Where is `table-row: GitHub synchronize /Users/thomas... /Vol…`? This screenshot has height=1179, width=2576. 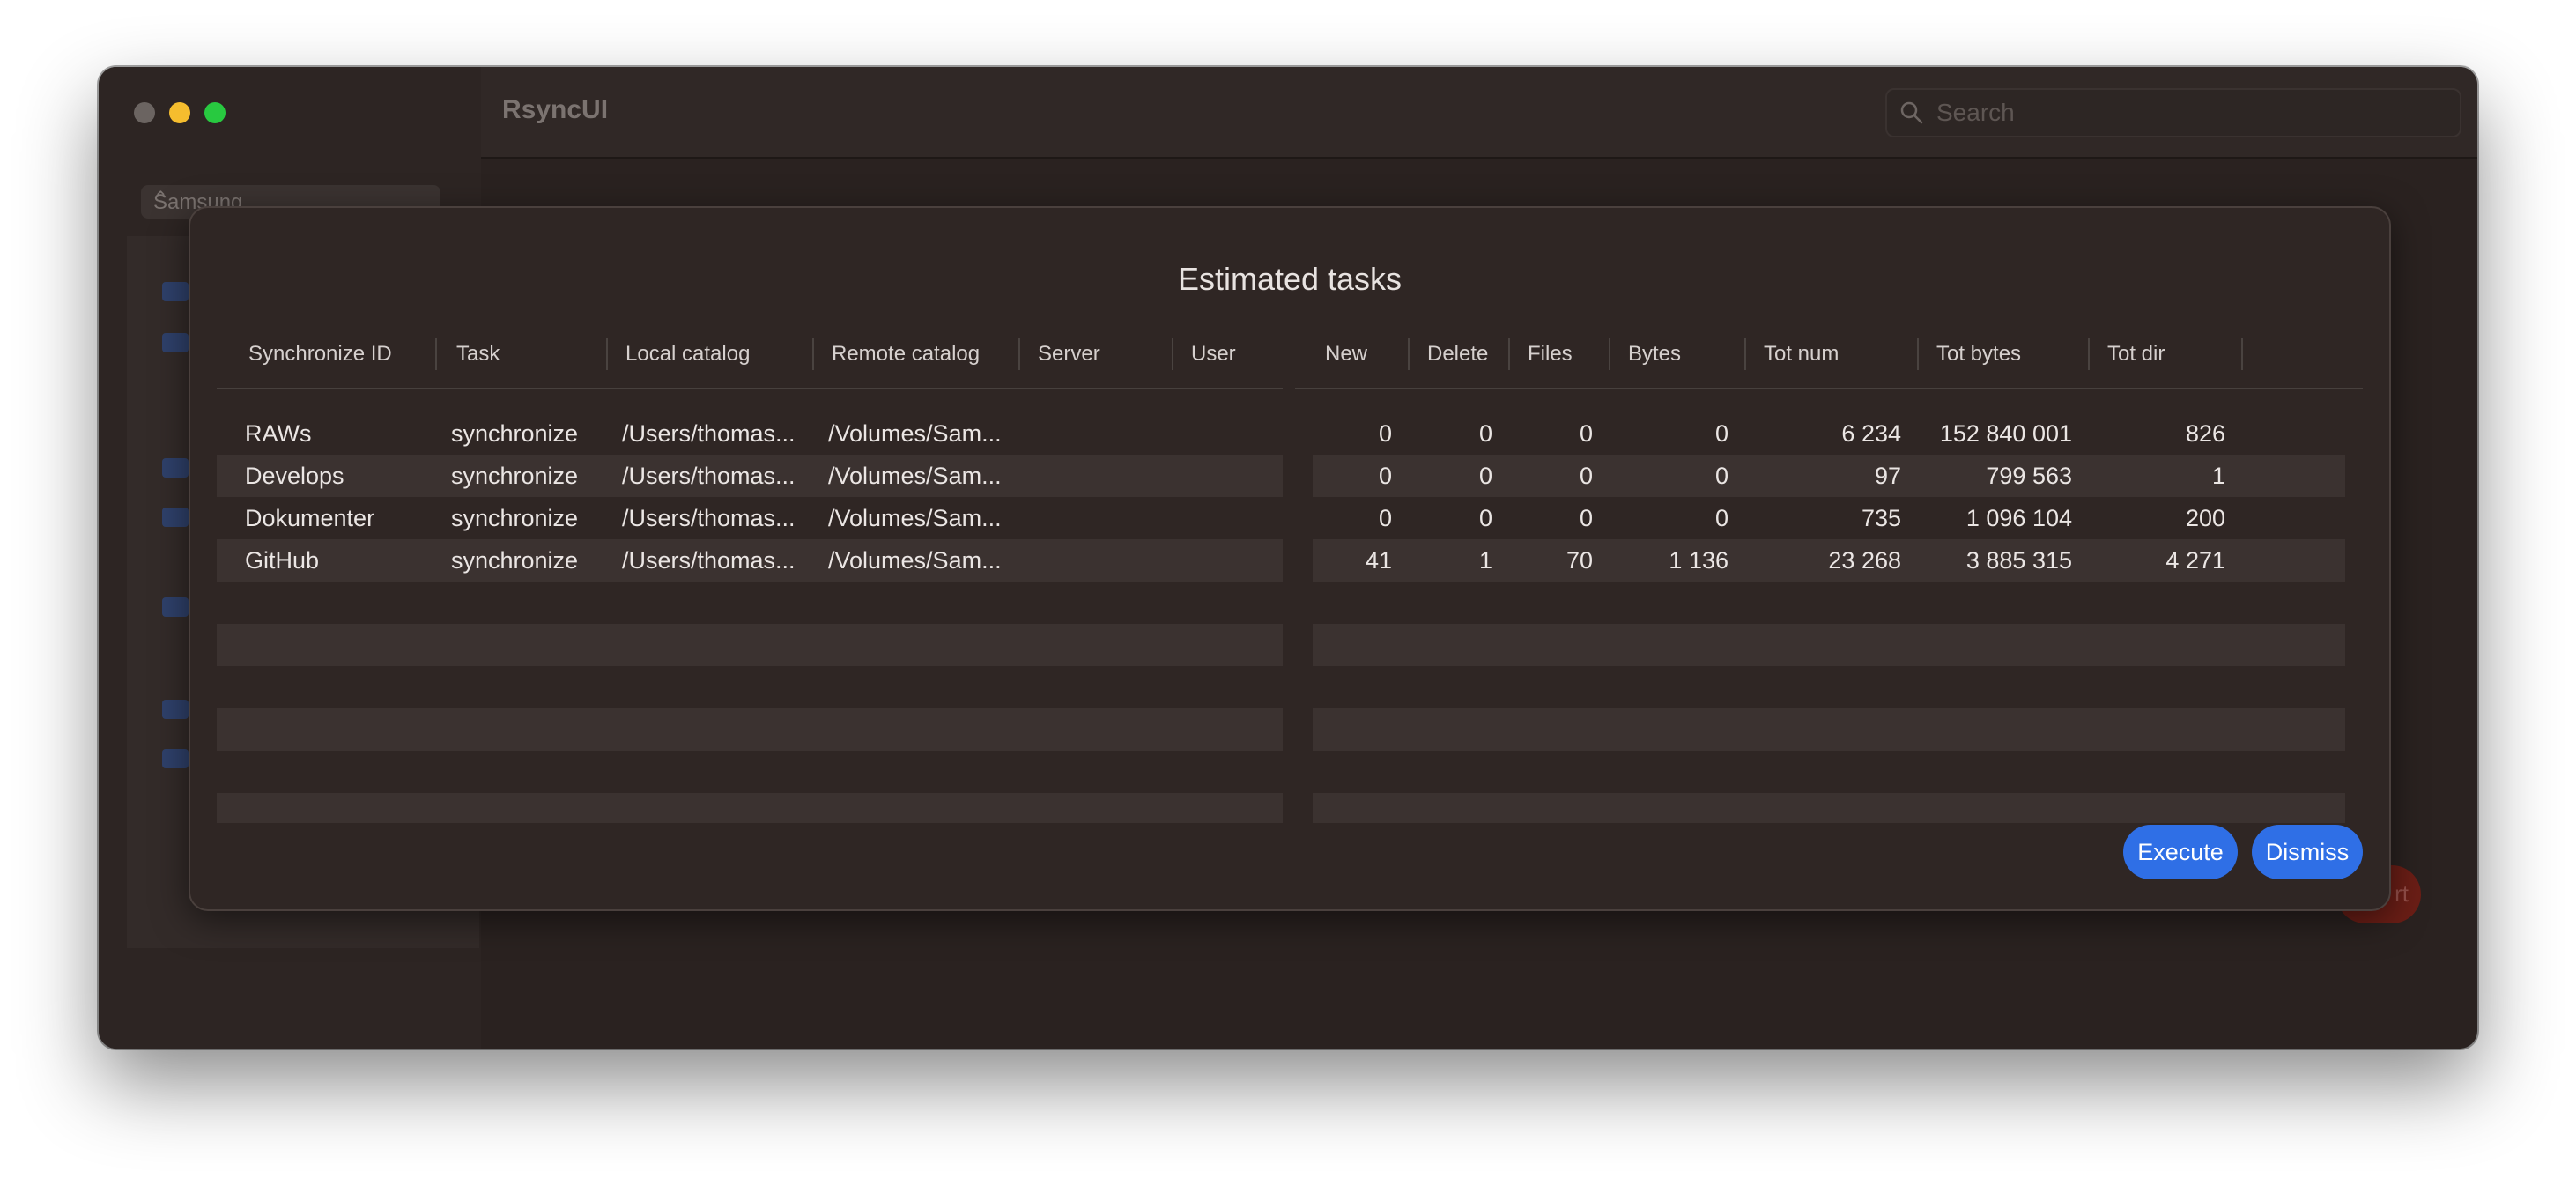
table-row: GitHub synchronize /Users/thomas... /Vol… is located at coordinates (750, 560).